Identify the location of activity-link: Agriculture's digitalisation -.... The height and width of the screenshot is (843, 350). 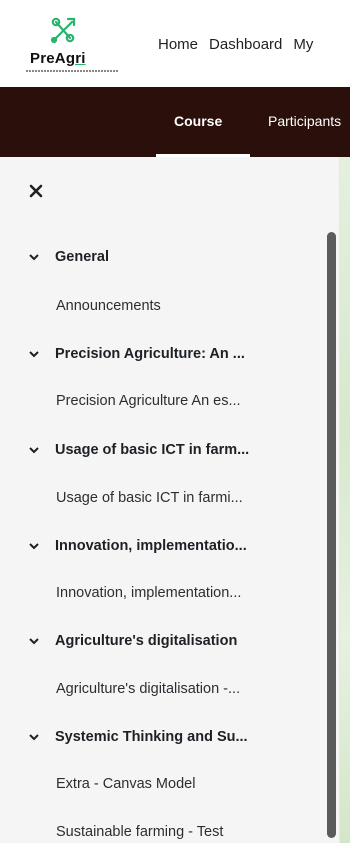
(160, 689).